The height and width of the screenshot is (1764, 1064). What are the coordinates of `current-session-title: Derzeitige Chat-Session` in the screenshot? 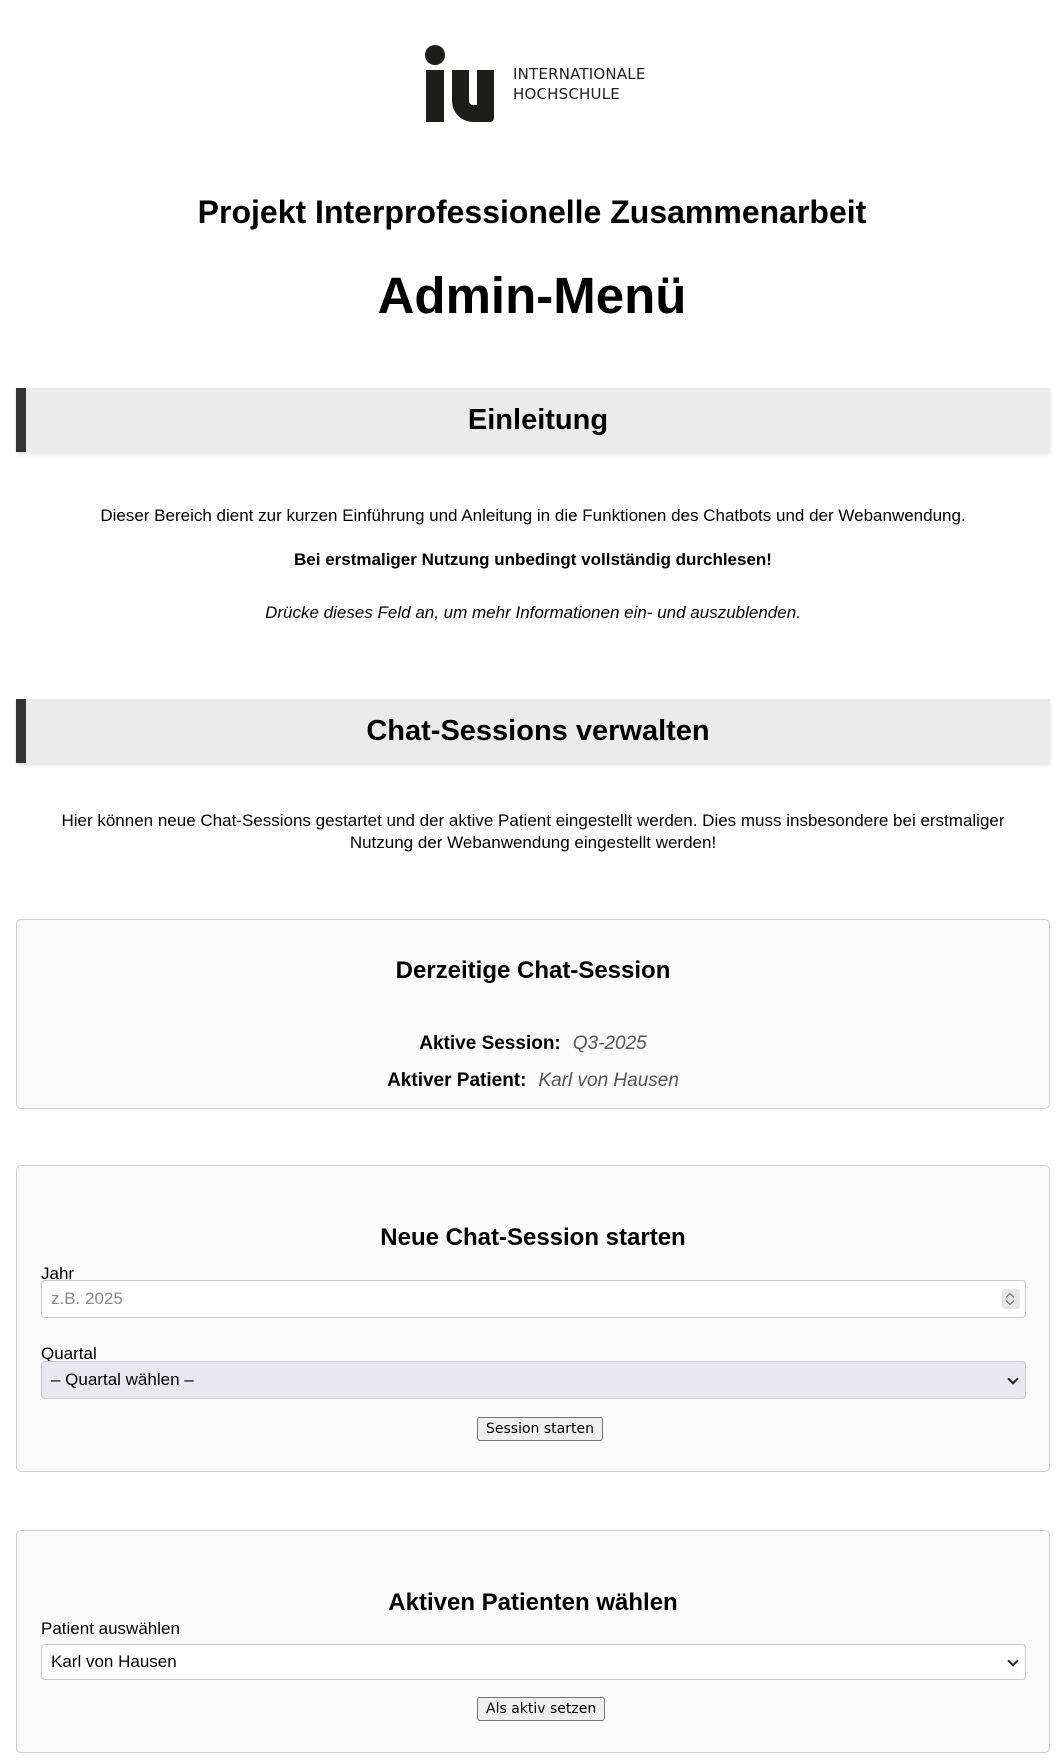 It's located at (533, 970).